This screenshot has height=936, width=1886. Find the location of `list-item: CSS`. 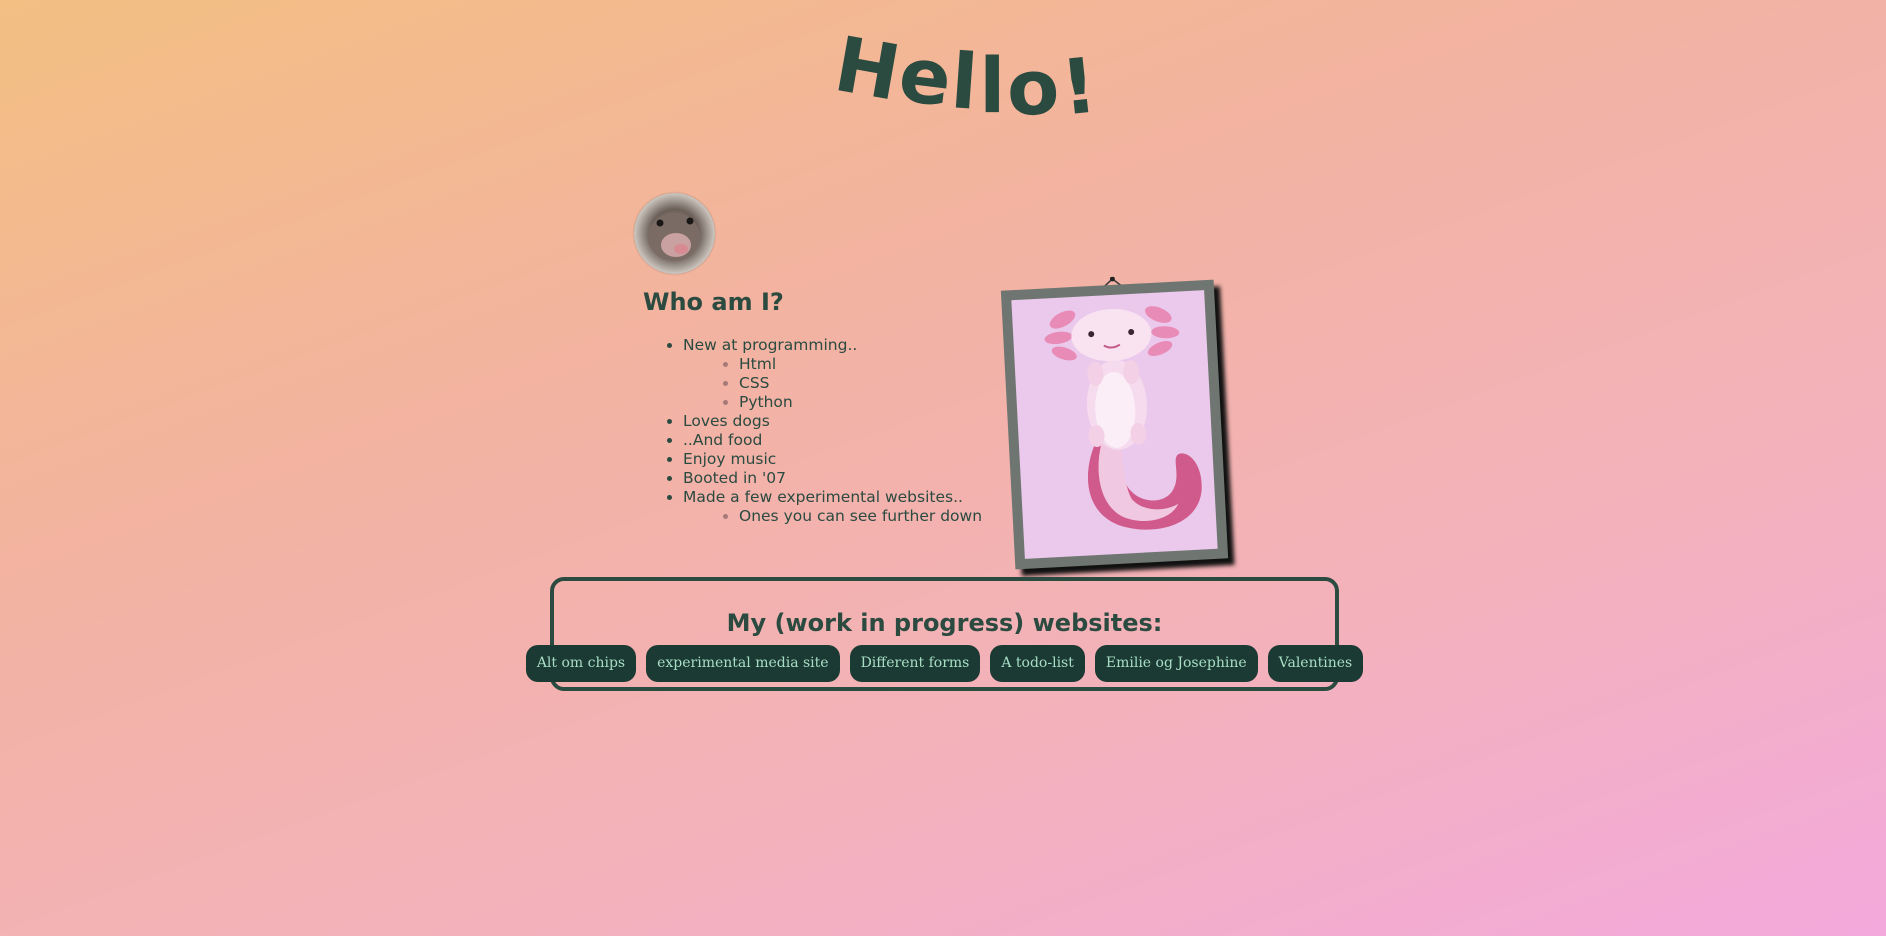

list-item: CSS is located at coordinates (871, 383).